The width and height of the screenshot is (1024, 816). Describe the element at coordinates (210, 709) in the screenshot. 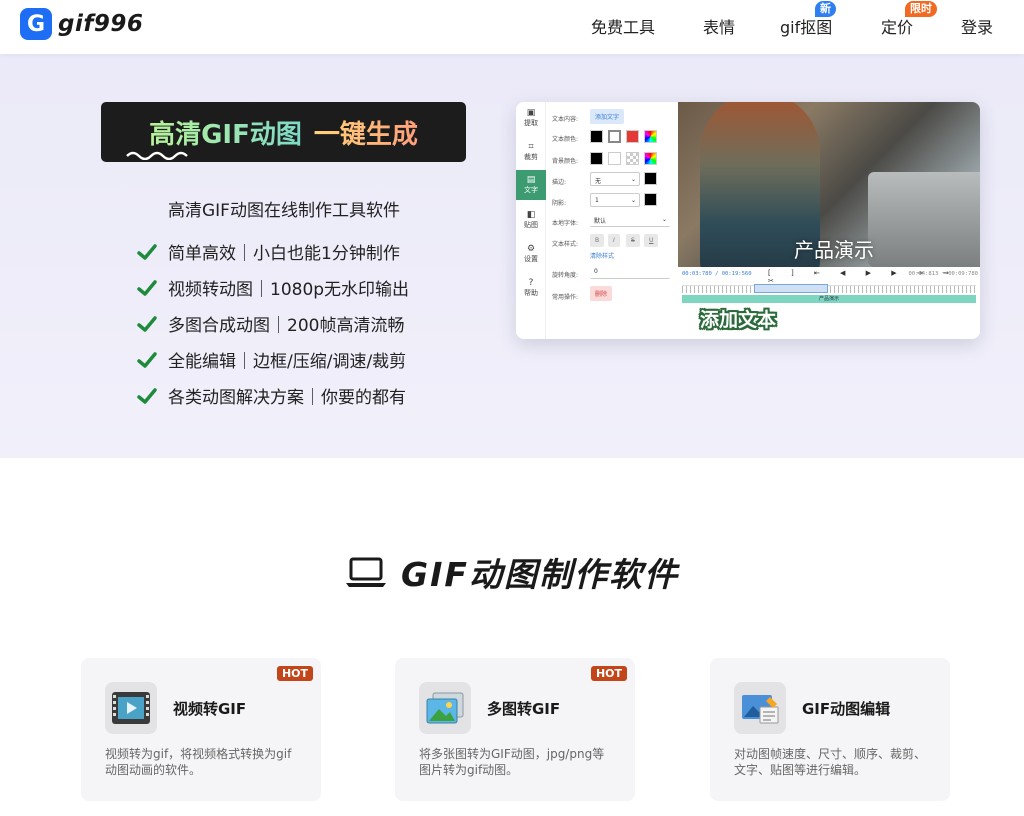

I see `card-title: 视频转GIF` at that location.